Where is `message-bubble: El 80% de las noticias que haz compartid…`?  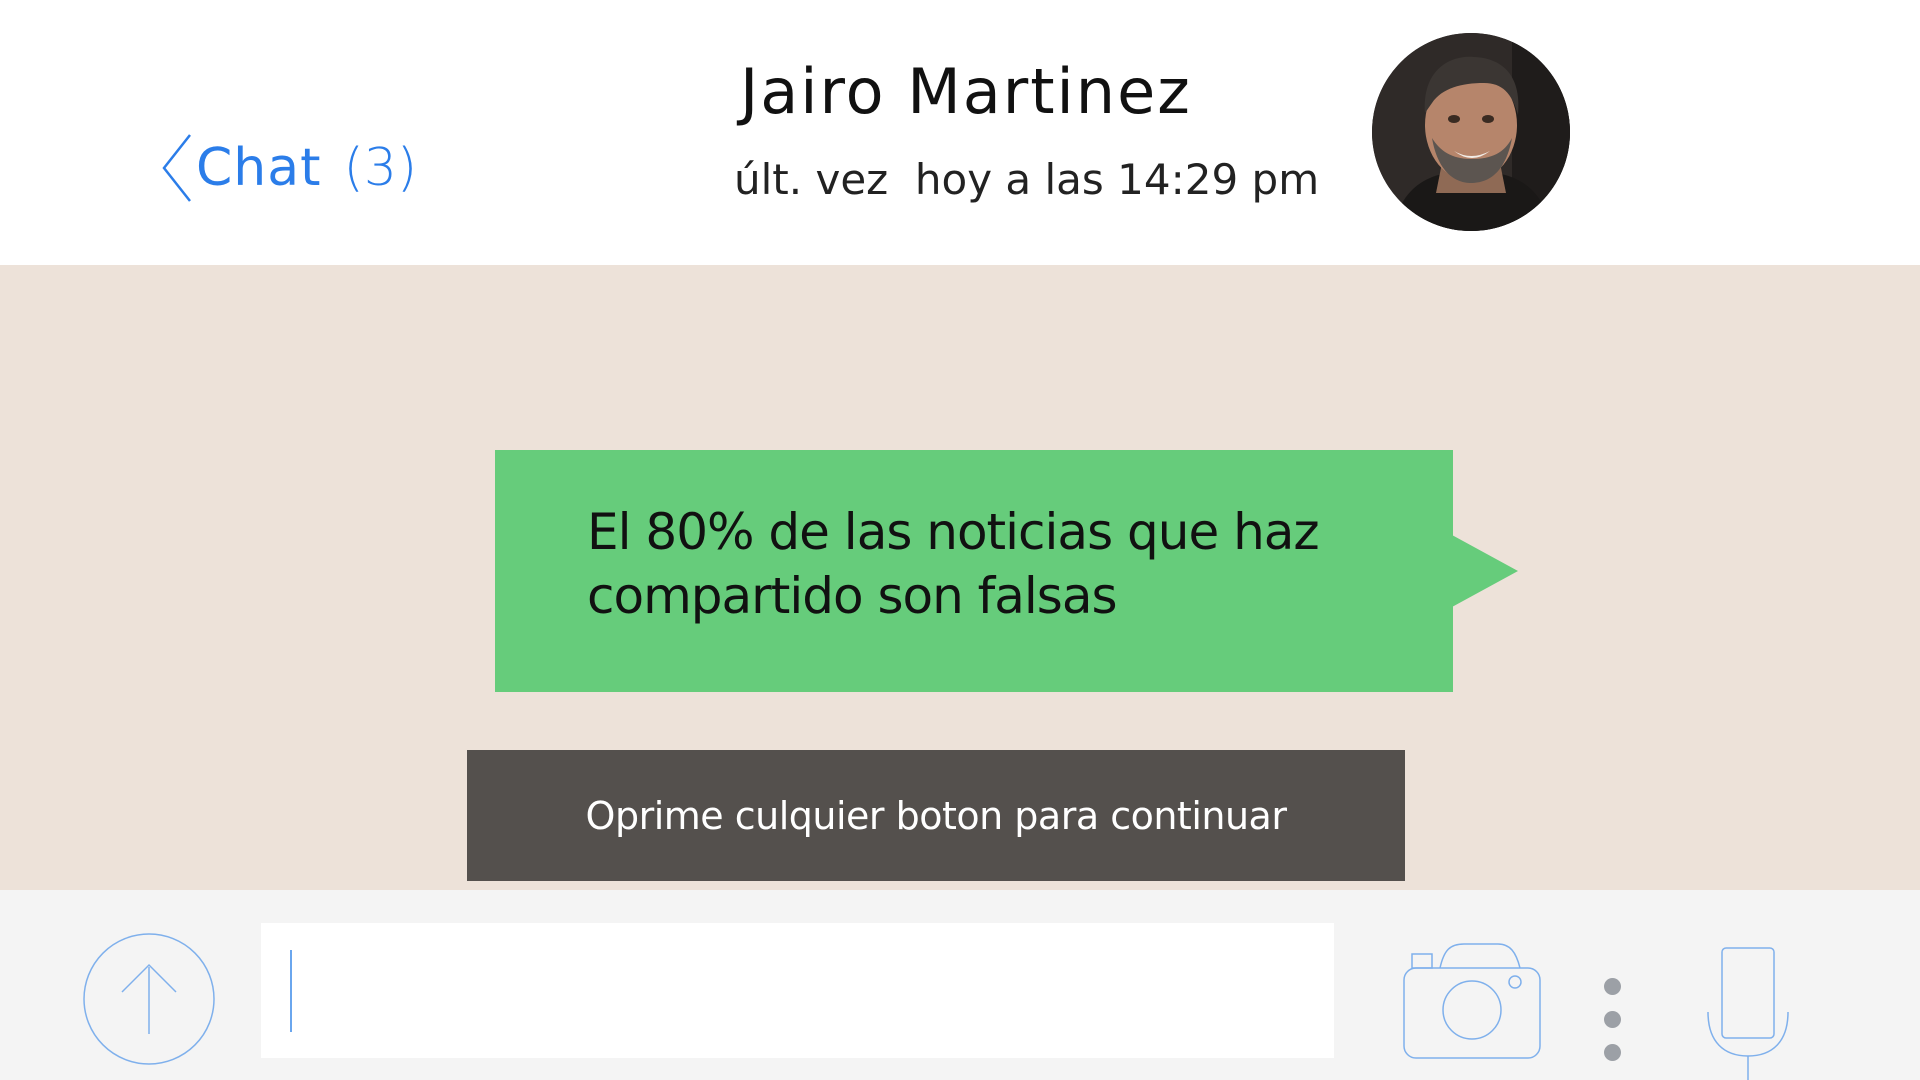 message-bubble: El 80% de las noticias que haz compartid… is located at coordinates (974, 571).